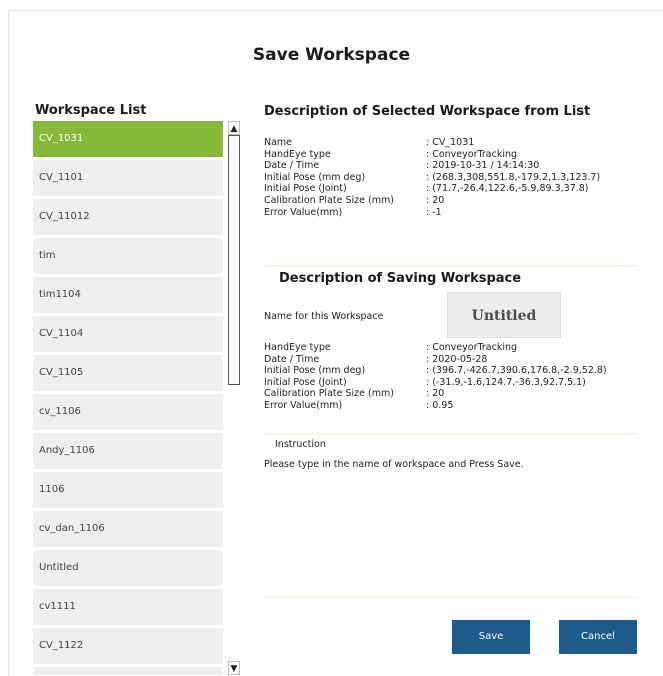 The width and height of the screenshot is (663, 676). Describe the element at coordinates (450, 142) in the screenshot. I see `detail-value: : CV_1031` at that location.